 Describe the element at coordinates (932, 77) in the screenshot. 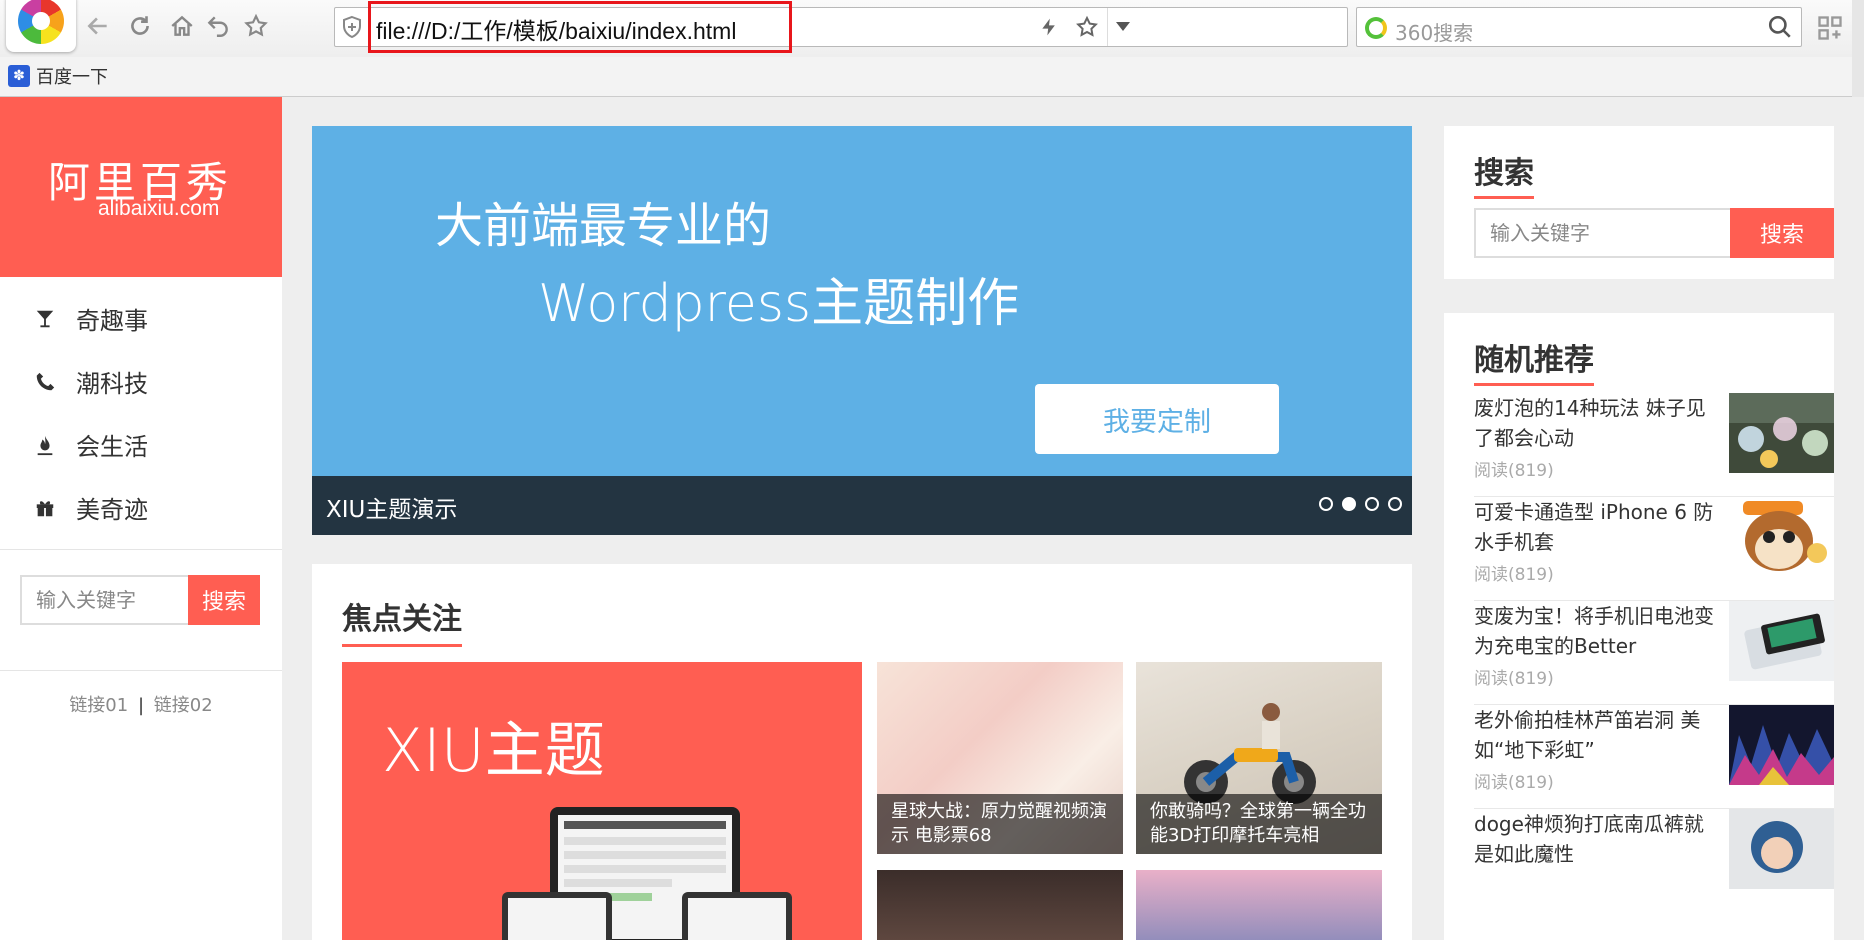

I see `bookmarks-bar: ✽ 百度一下` at that location.